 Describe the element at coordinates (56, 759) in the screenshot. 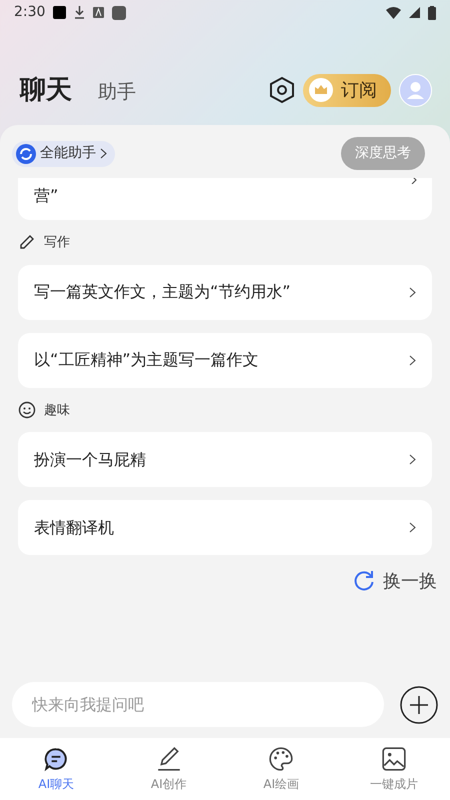

I see `chat-icon` at that location.